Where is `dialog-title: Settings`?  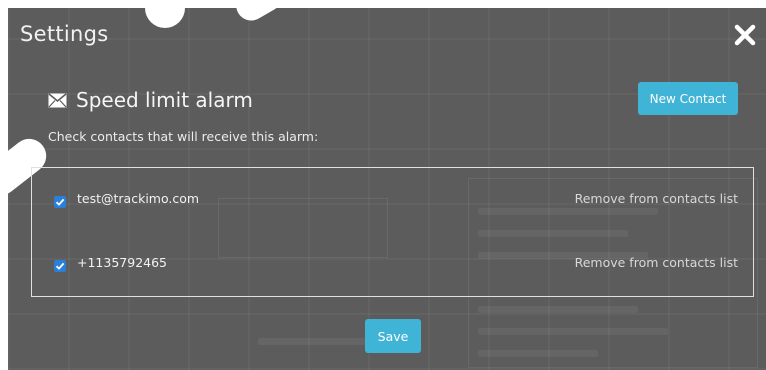
dialog-title: Settings is located at coordinates (64, 34).